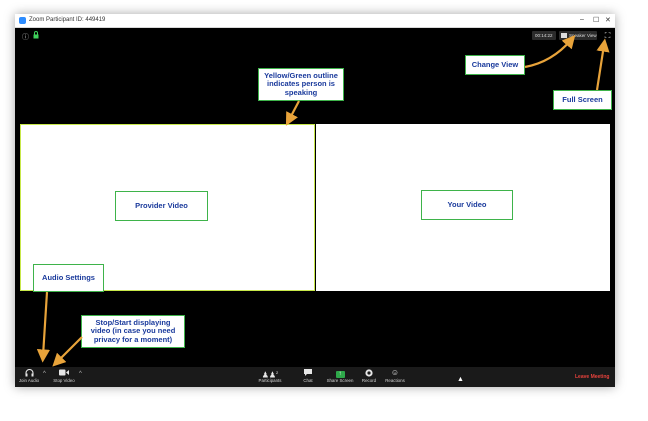 Image resolution: width=648 pixels, height=421 pixels. I want to click on minimize-button: –, so click(582, 19).